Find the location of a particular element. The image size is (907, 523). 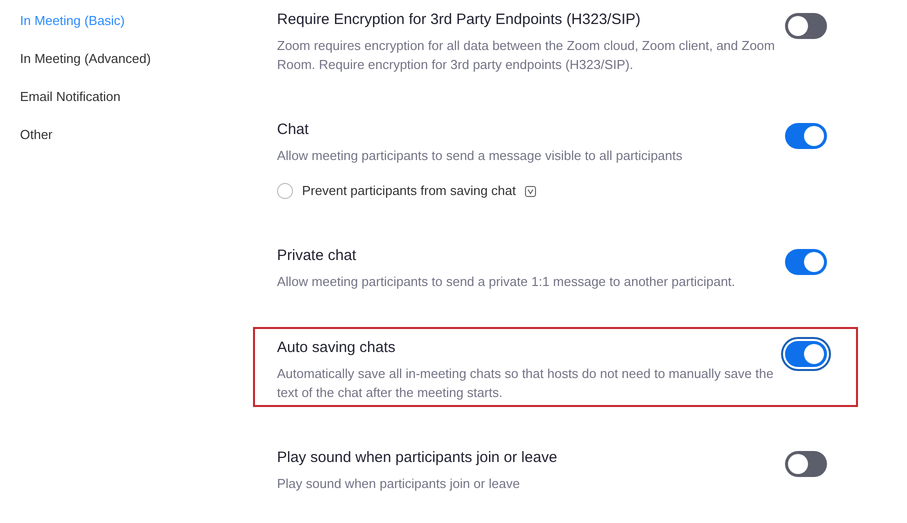

checkbox is located at coordinates (285, 191).